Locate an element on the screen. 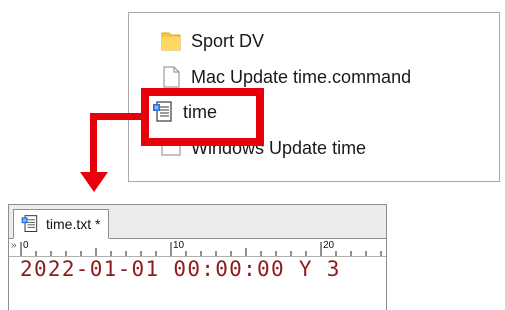 The height and width of the screenshot is (310, 505). file-item-label: Sport DV is located at coordinates (228, 40).